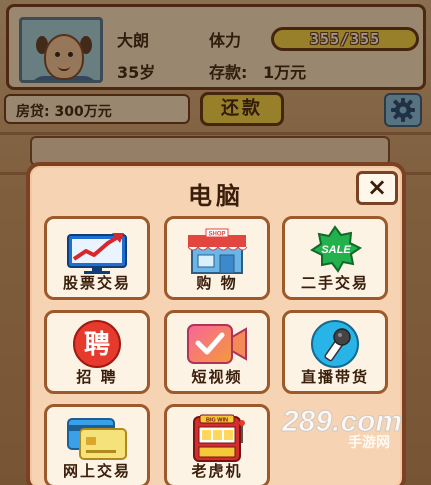 This screenshot has height=485, width=431. What do you see at coordinates (96, 471) in the screenshot?
I see `app-label: 网上交易` at bounding box center [96, 471].